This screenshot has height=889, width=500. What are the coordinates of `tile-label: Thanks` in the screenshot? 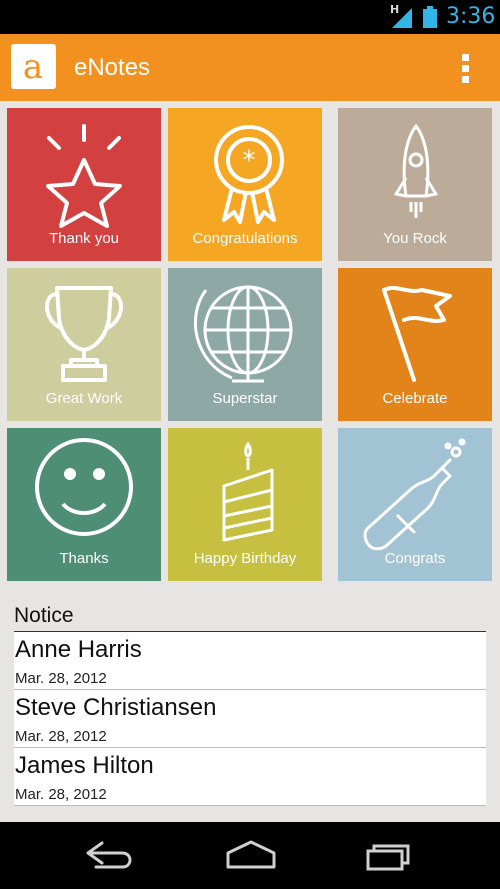 It's located at (84, 558).